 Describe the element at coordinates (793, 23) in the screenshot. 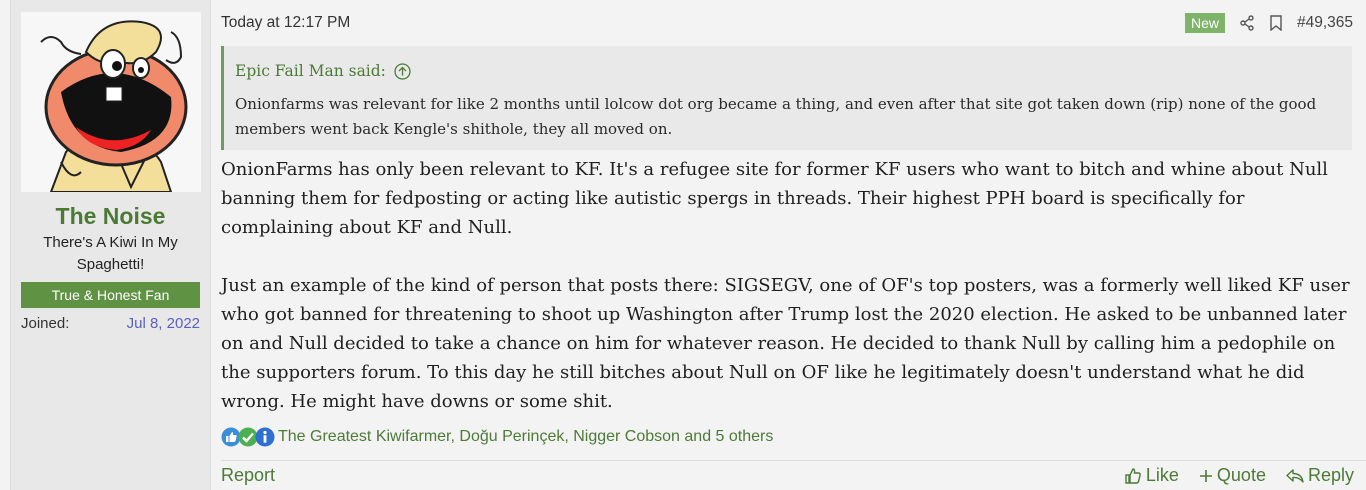

I see `post-header: Today at 12:17 PM New #49,365` at that location.